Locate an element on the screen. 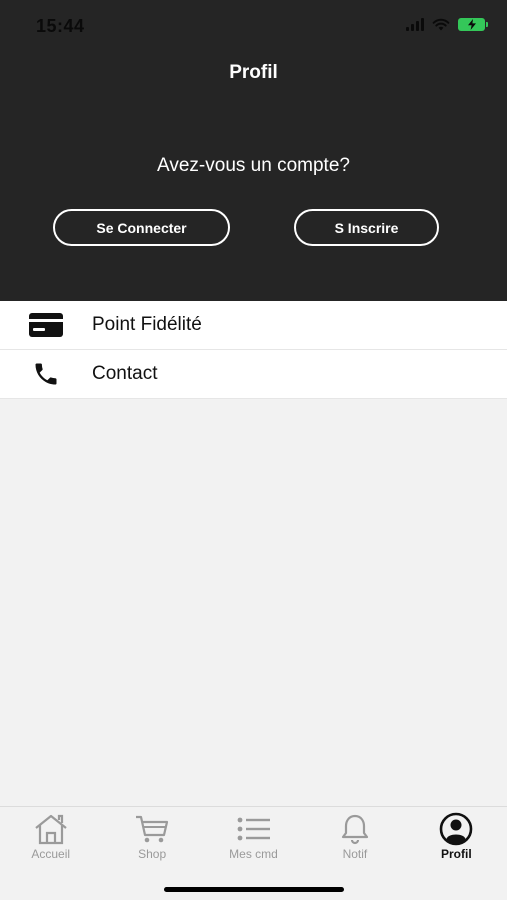 The image size is (507, 900). tab-accueil: Accueil is located at coordinates (50, 837).